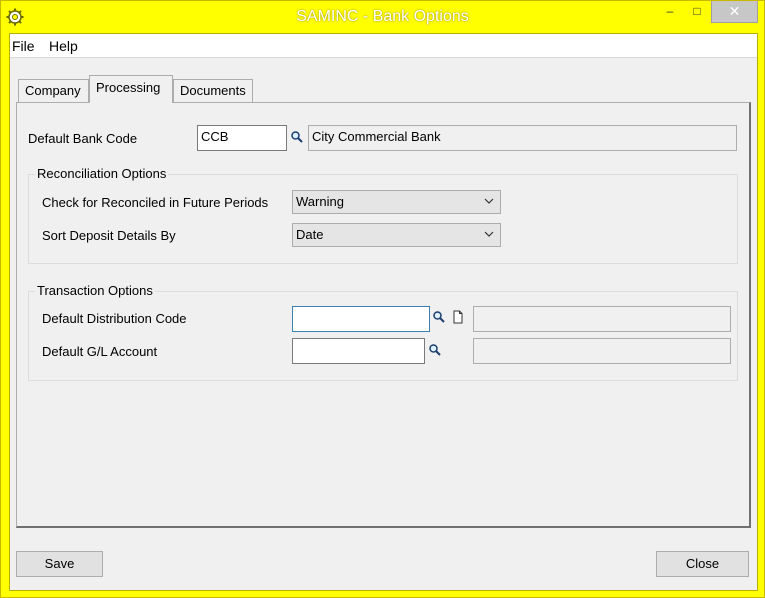  I want to click on transaction-options-title: Transaction Options, so click(95, 290).